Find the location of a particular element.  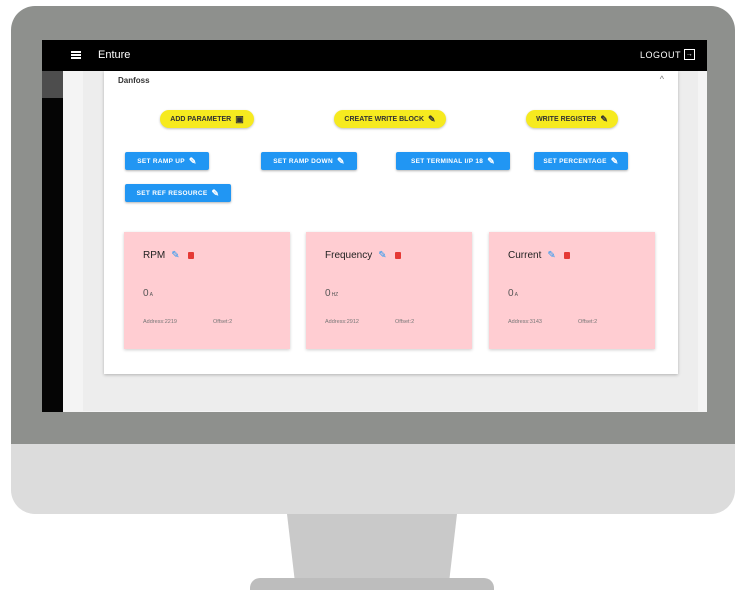

app-title: Enture is located at coordinates (114, 55).